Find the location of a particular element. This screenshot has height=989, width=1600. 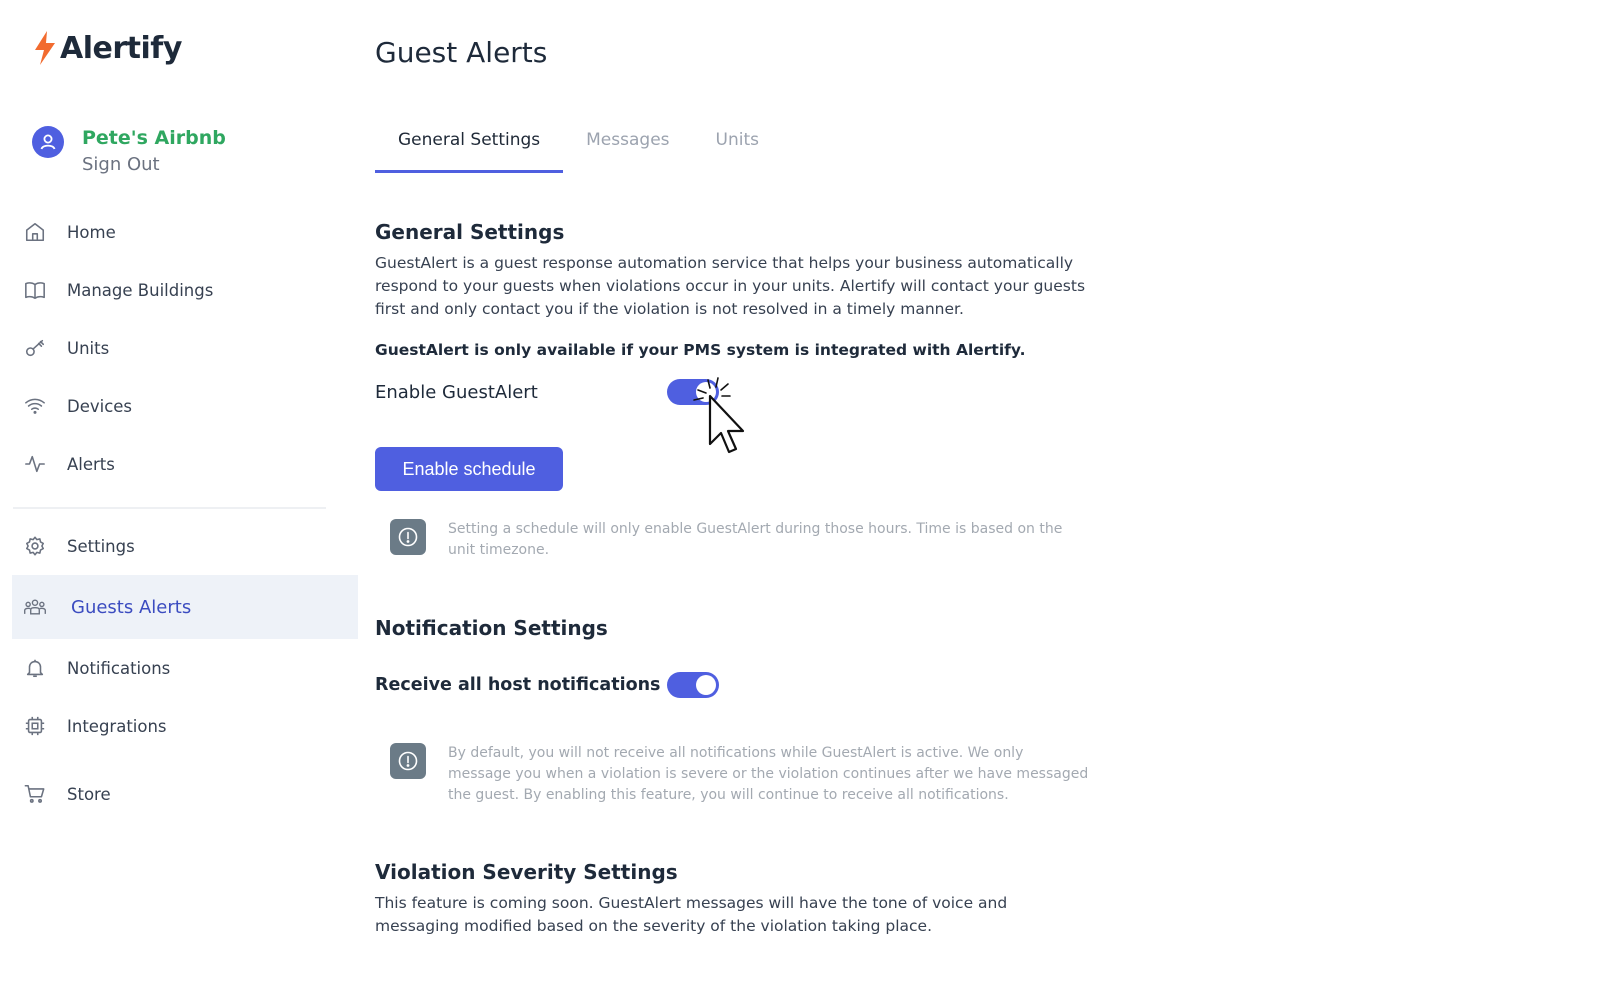

sidebar-item-label: Units is located at coordinates (88, 348).